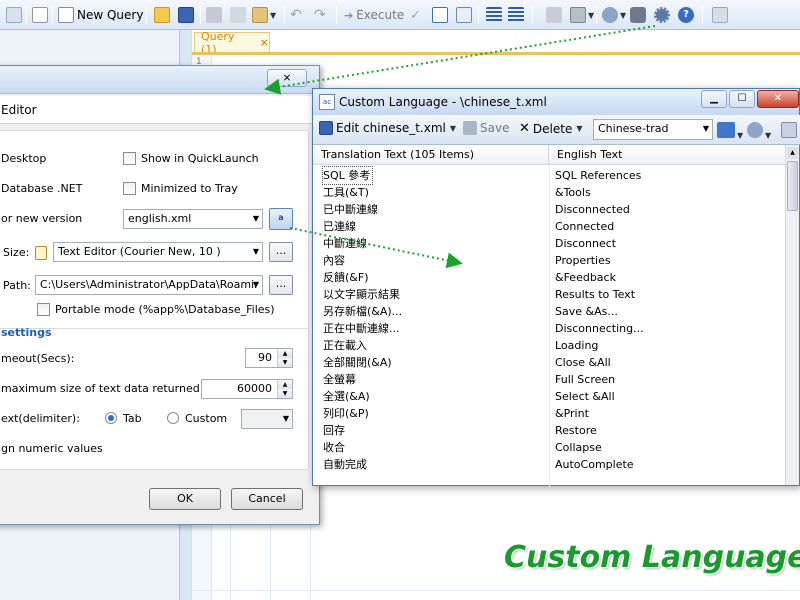 The image size is (800, 600). Describe the element at coordinates (789, 131) in the screenshot. I see `export-icon` at that location.